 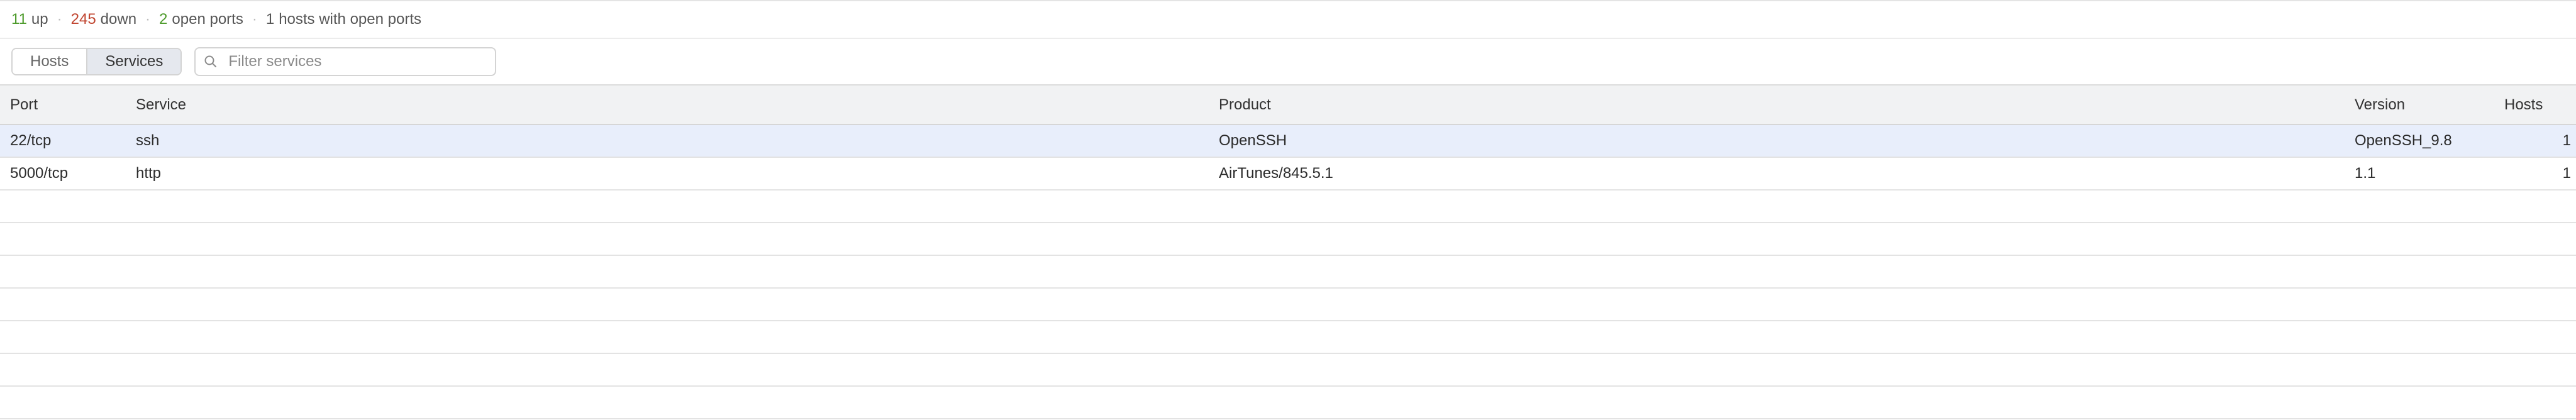 I want to click on down-count: 245, so click(x=83, y=19).